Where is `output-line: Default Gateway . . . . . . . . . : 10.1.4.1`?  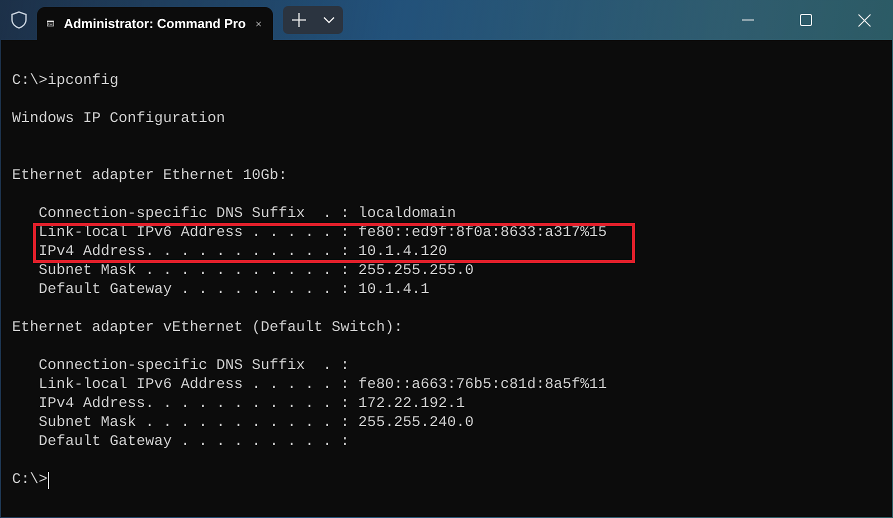
output-line: Default Gateway . . . . . . . . . : 10.1.4.1 is located at coordinates (234, 290).